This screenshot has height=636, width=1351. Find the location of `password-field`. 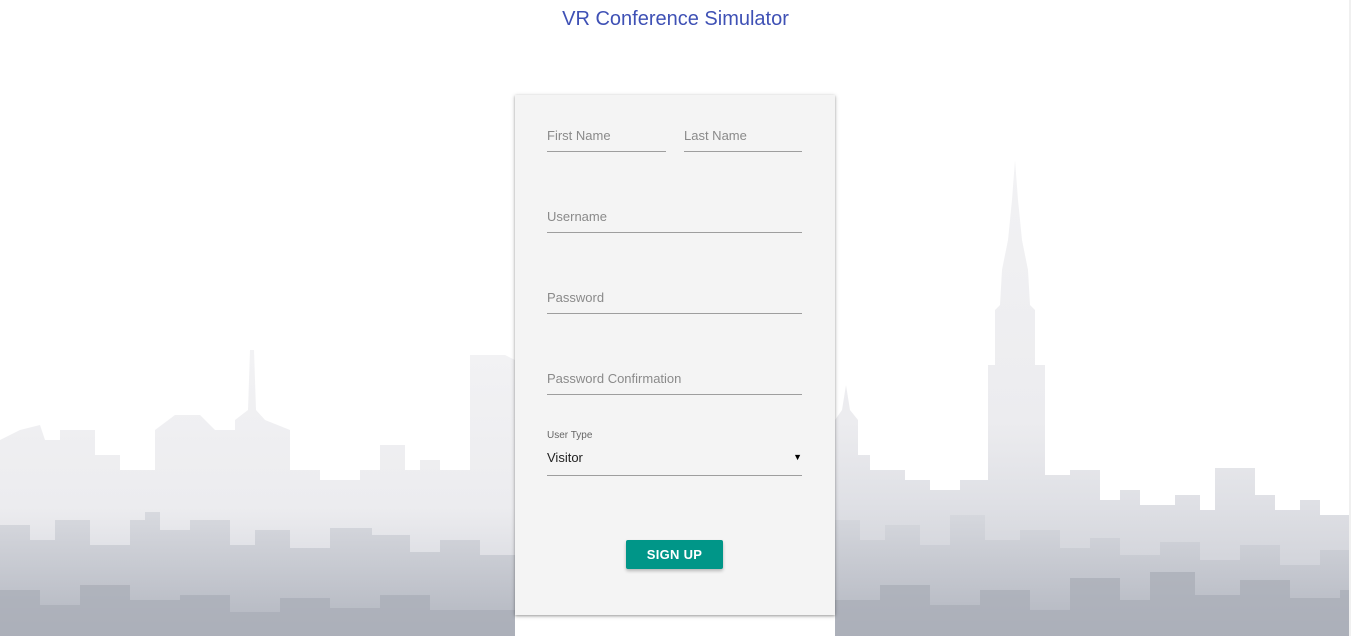

password-field is located at coordinates (674, 298).